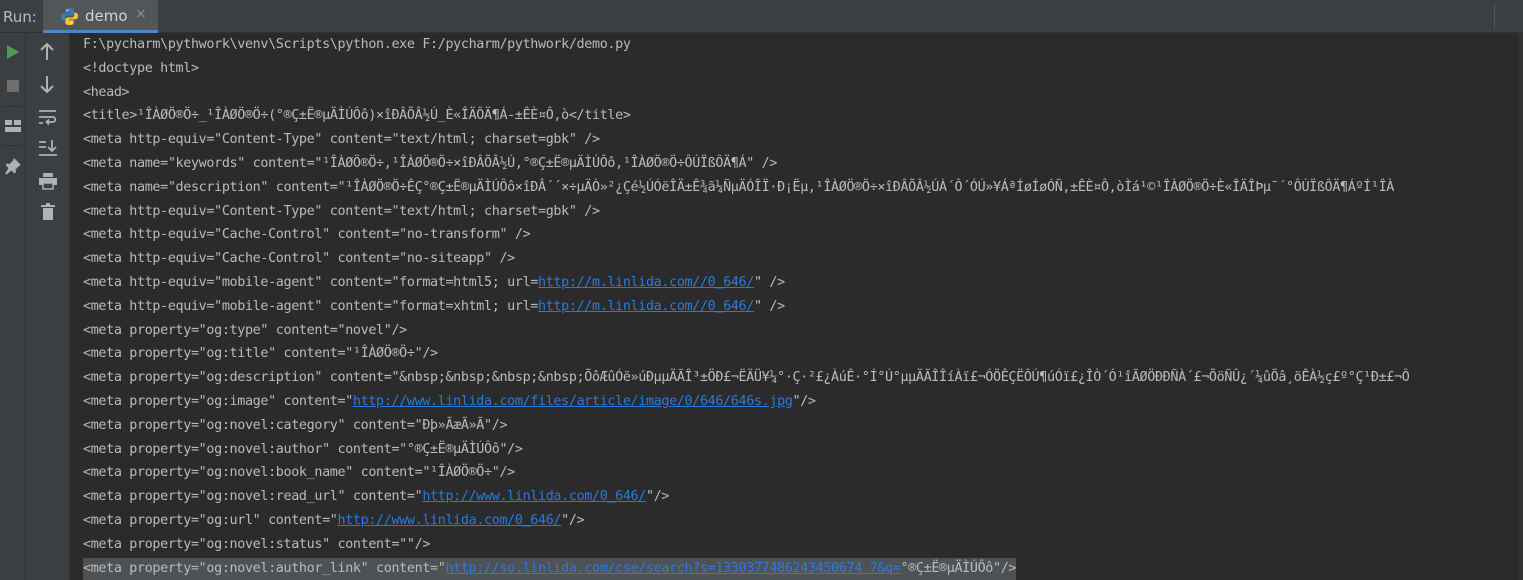 This screenshot has height=580, width=1523. I want to click on console-text: <head>, so click(106, 92).